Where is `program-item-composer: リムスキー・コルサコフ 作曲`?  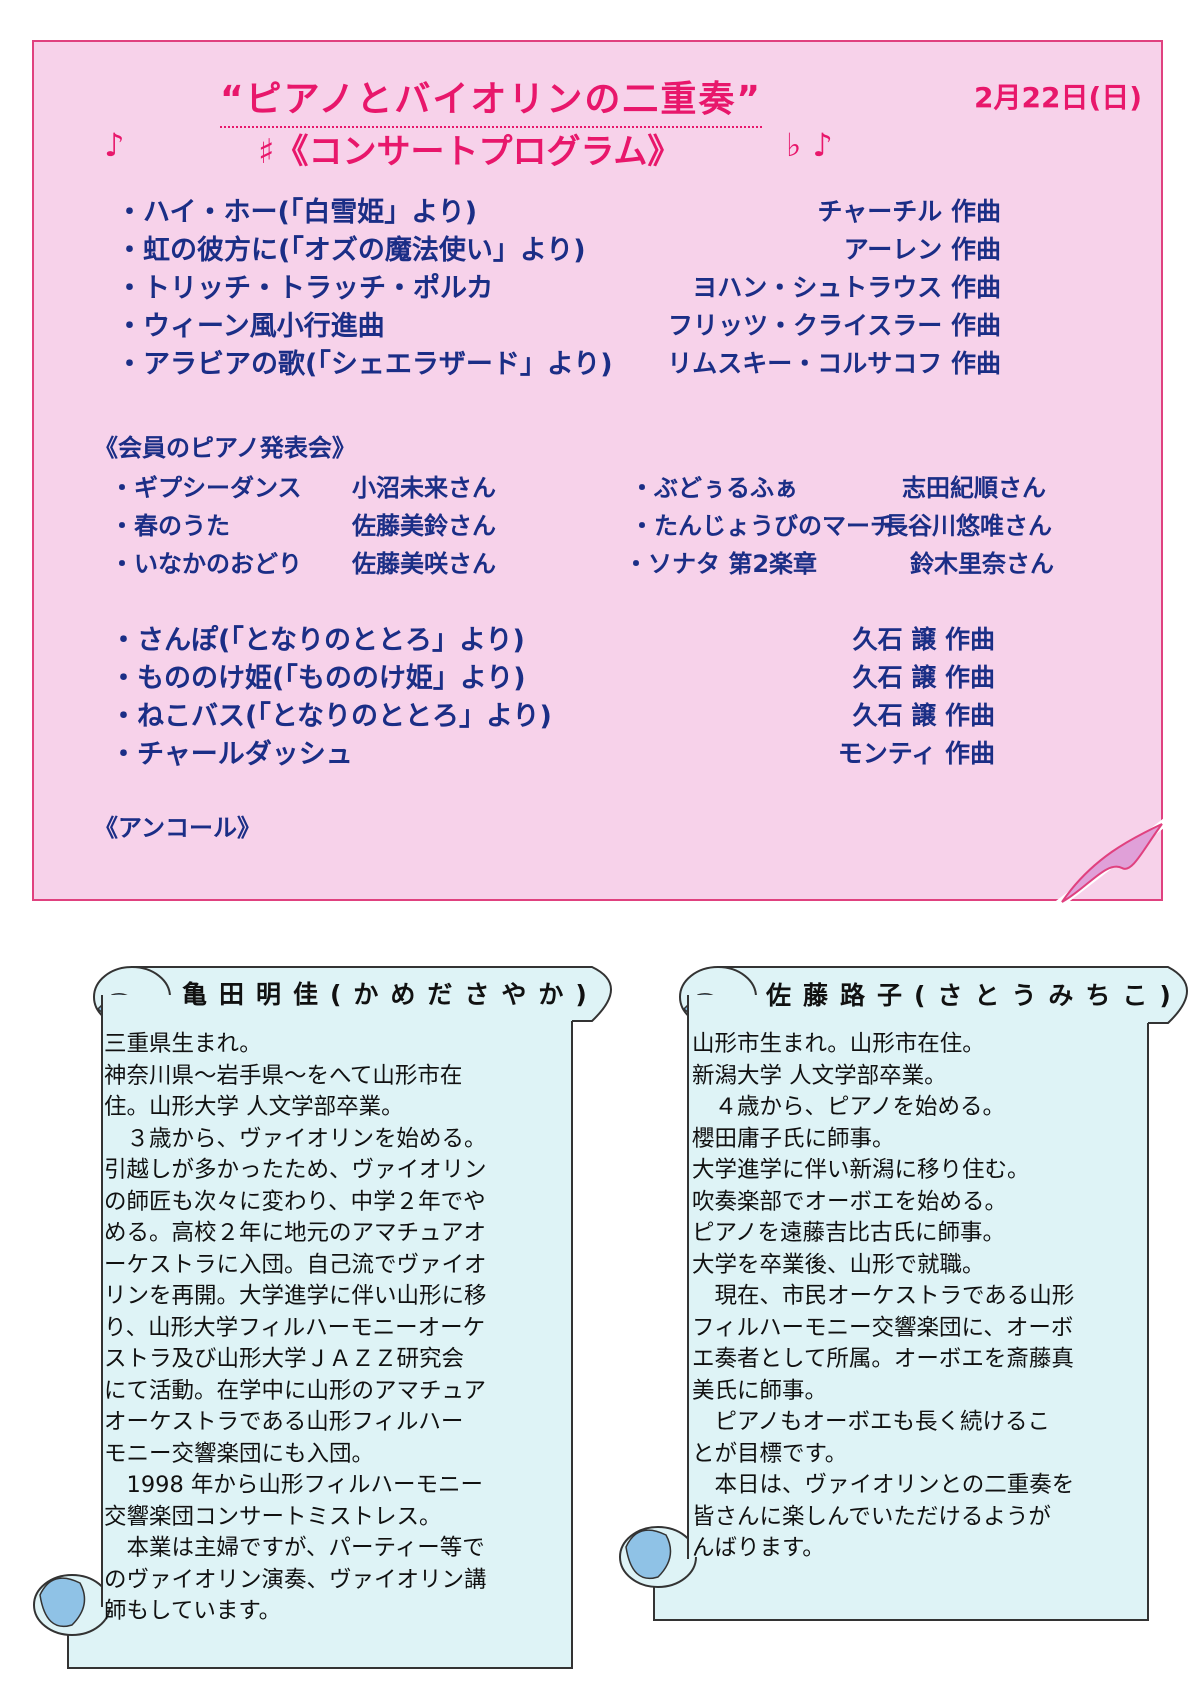
program-item-composer: リムスキー・コルサコフ 作曲 is located at coordinates (834, 363).